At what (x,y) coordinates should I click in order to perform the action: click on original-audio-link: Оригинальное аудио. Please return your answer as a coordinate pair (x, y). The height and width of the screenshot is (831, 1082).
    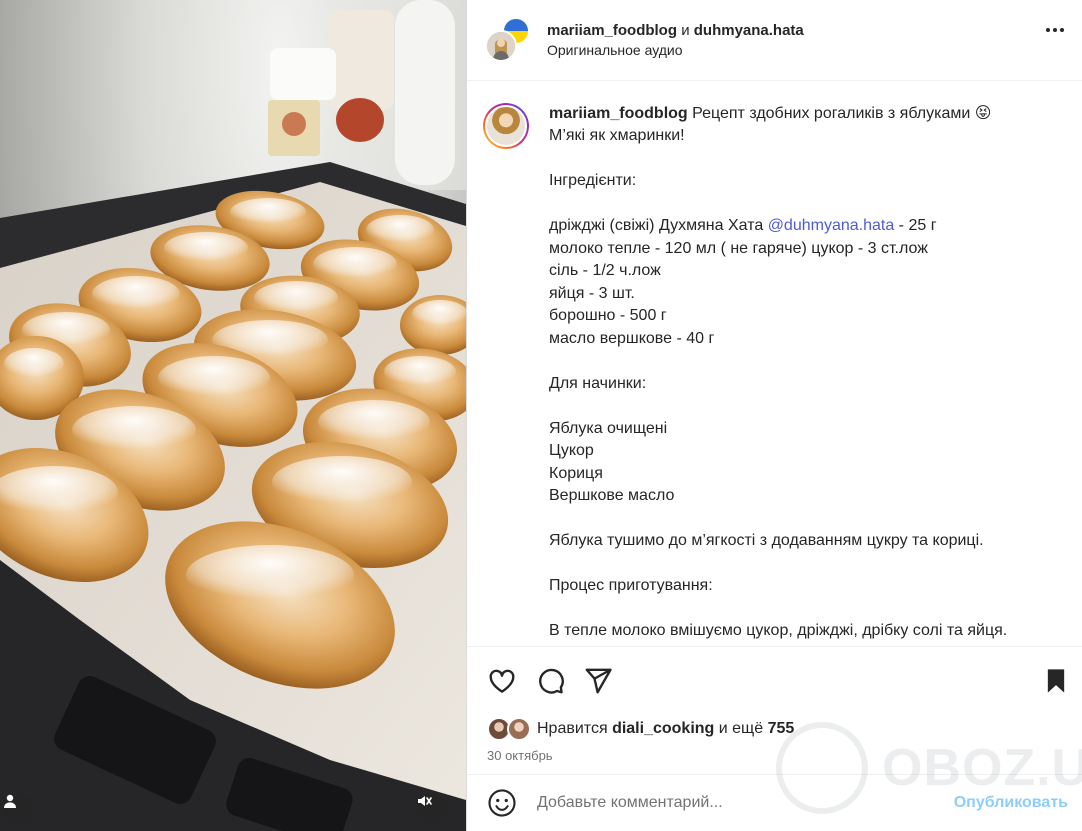
    Looking at the image, I should click on (675, 50).